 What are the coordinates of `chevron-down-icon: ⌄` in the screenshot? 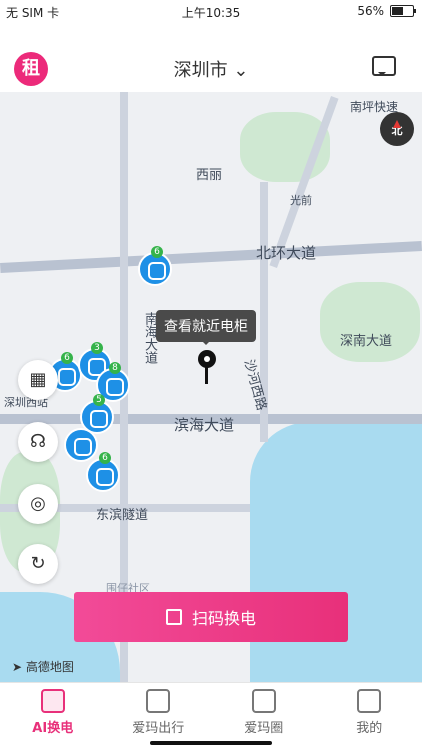 It's located at (240, 70).